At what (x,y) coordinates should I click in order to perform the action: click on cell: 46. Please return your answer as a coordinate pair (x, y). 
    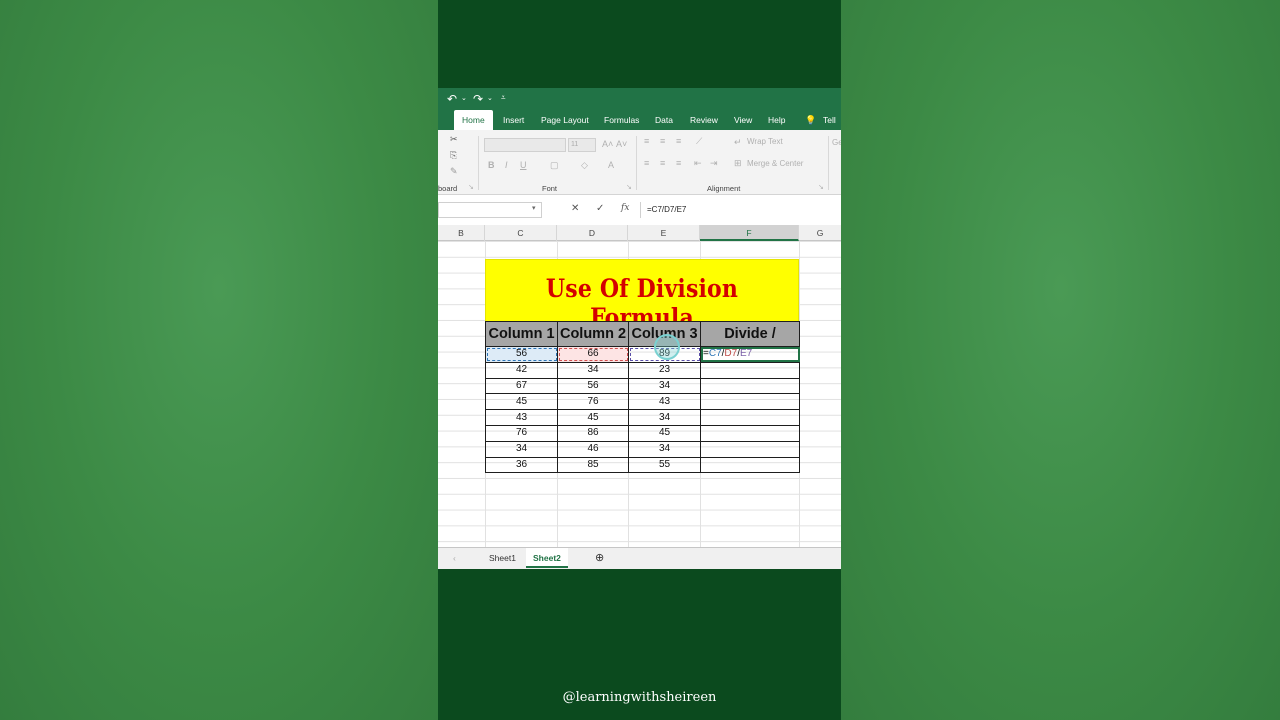
    Looking at the image, I should click on (593, 449).